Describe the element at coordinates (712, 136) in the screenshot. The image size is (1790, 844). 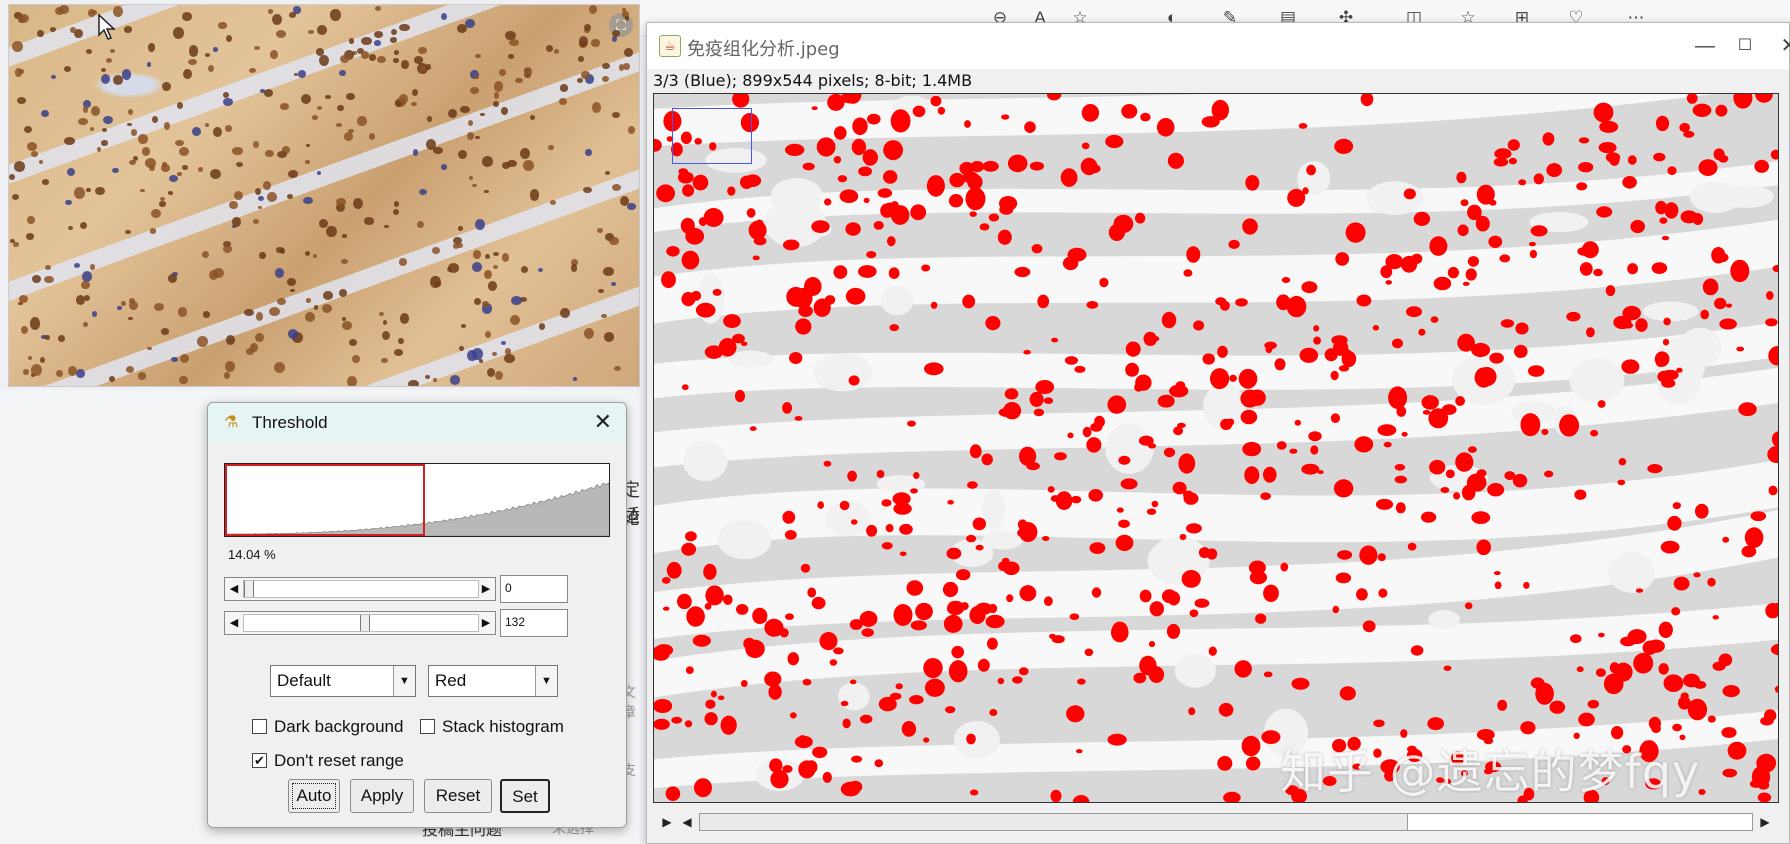
I see `roi-rectangle` at that location.